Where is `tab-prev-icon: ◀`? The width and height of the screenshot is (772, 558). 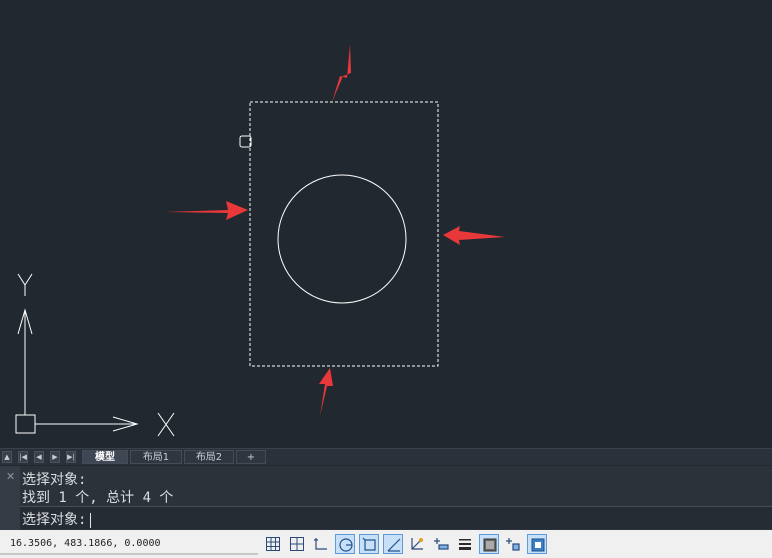
tab-prev-icon: ◀ is located at coordinates (39, 457).